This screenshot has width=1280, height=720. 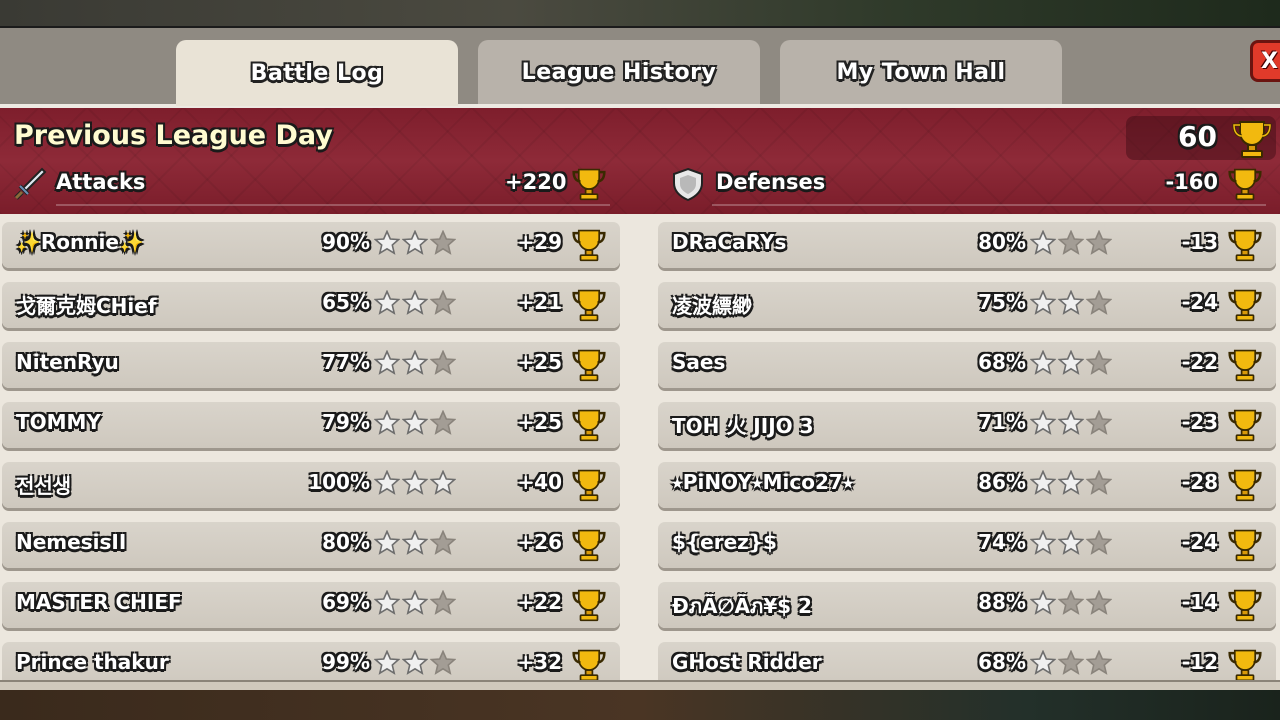 What do you see at coordinates (536, 182) in the screenshot?
I see `attacks-total: +220` at bounding box center [536, 182].